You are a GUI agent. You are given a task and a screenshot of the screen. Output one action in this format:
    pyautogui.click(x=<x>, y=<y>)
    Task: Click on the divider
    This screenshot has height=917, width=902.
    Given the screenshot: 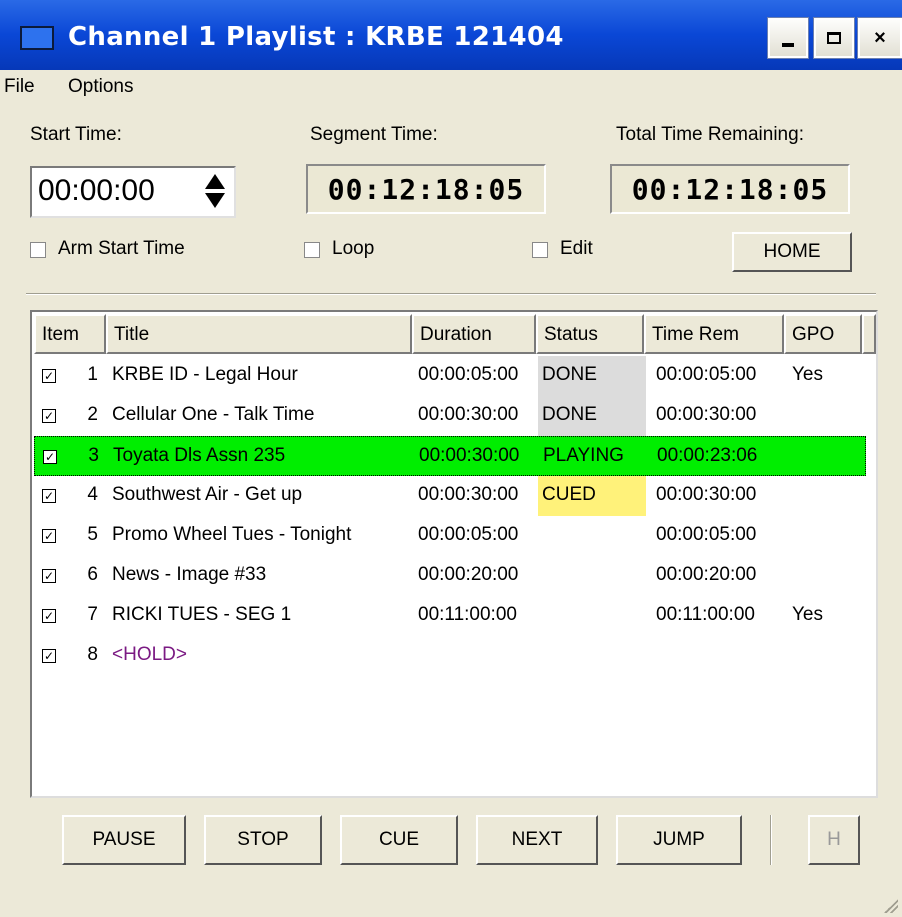 What is the action you would take?
    pyautogui.click(x=451, y=294)
    